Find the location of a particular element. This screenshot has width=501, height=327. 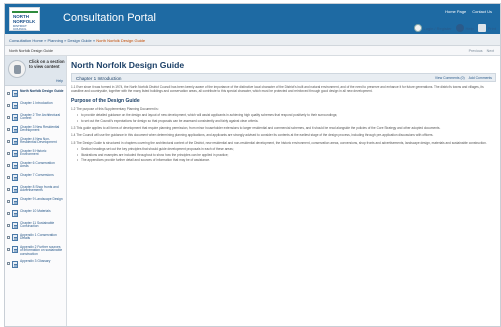

next-link: Next is located at coordinates (490, 51).